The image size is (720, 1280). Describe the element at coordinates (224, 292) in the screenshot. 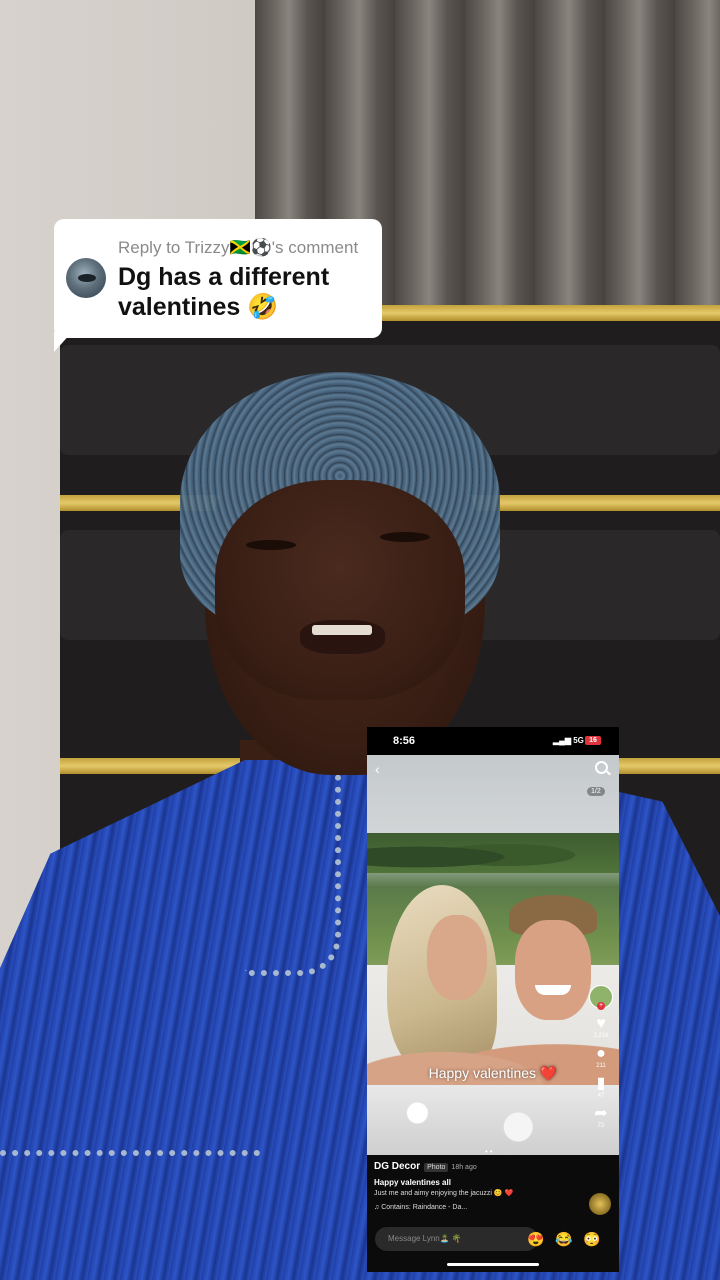

I see `reply-comment-text: Dg has a different valentines 🤣` at that location.